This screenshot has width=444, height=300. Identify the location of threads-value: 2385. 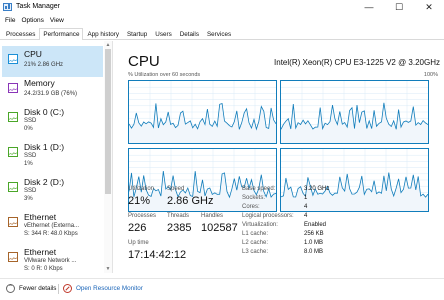
(179, 228).